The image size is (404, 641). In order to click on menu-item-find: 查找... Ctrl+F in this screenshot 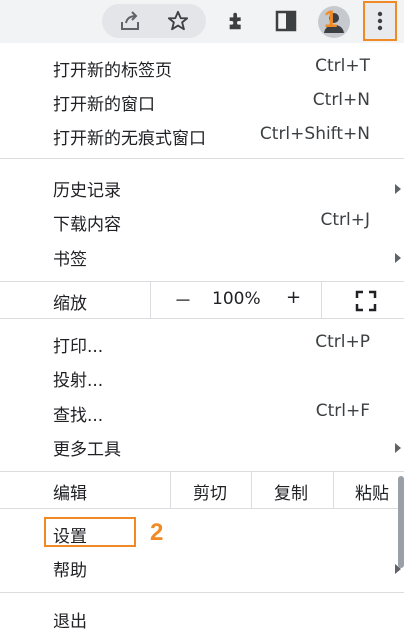, I will do `click(202, 413)`.